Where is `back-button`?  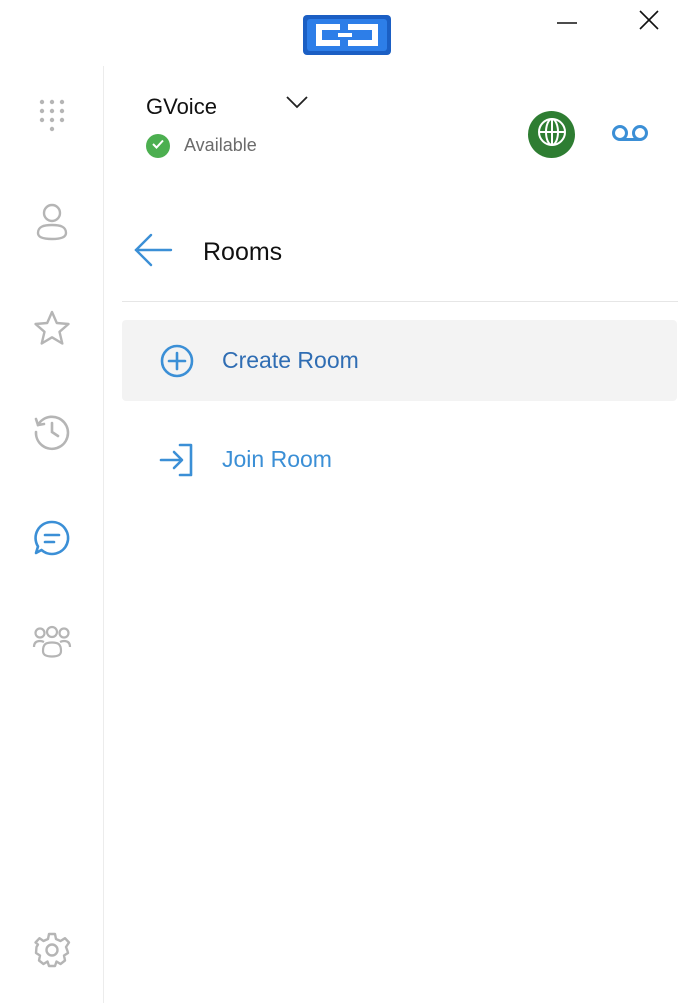 back-button is located at coordinates (153, 252).